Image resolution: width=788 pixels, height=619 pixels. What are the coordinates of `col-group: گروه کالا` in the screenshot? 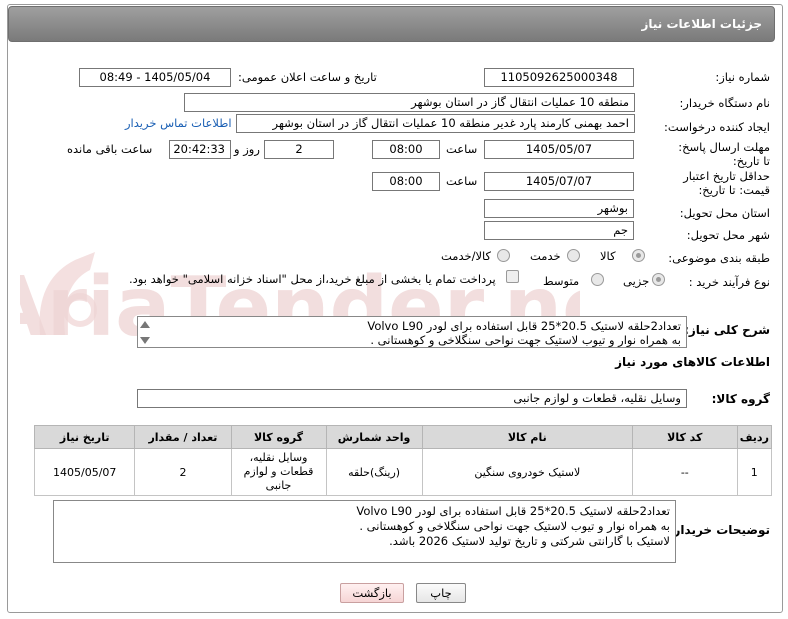 It's located at (278, 437).